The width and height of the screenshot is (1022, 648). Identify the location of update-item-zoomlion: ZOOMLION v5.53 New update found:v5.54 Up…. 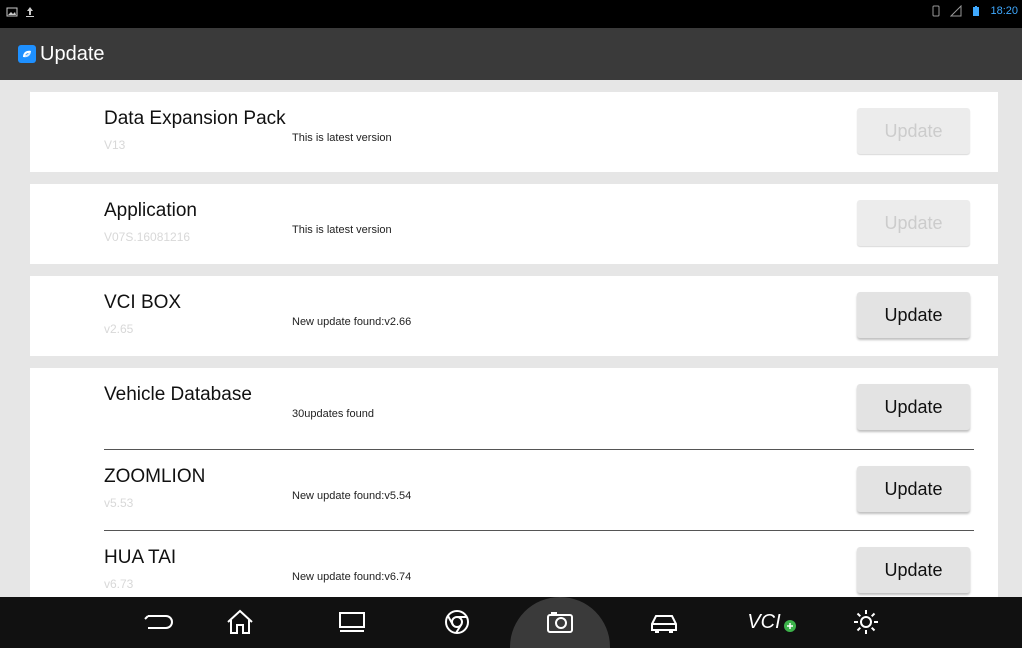
(514, 490).